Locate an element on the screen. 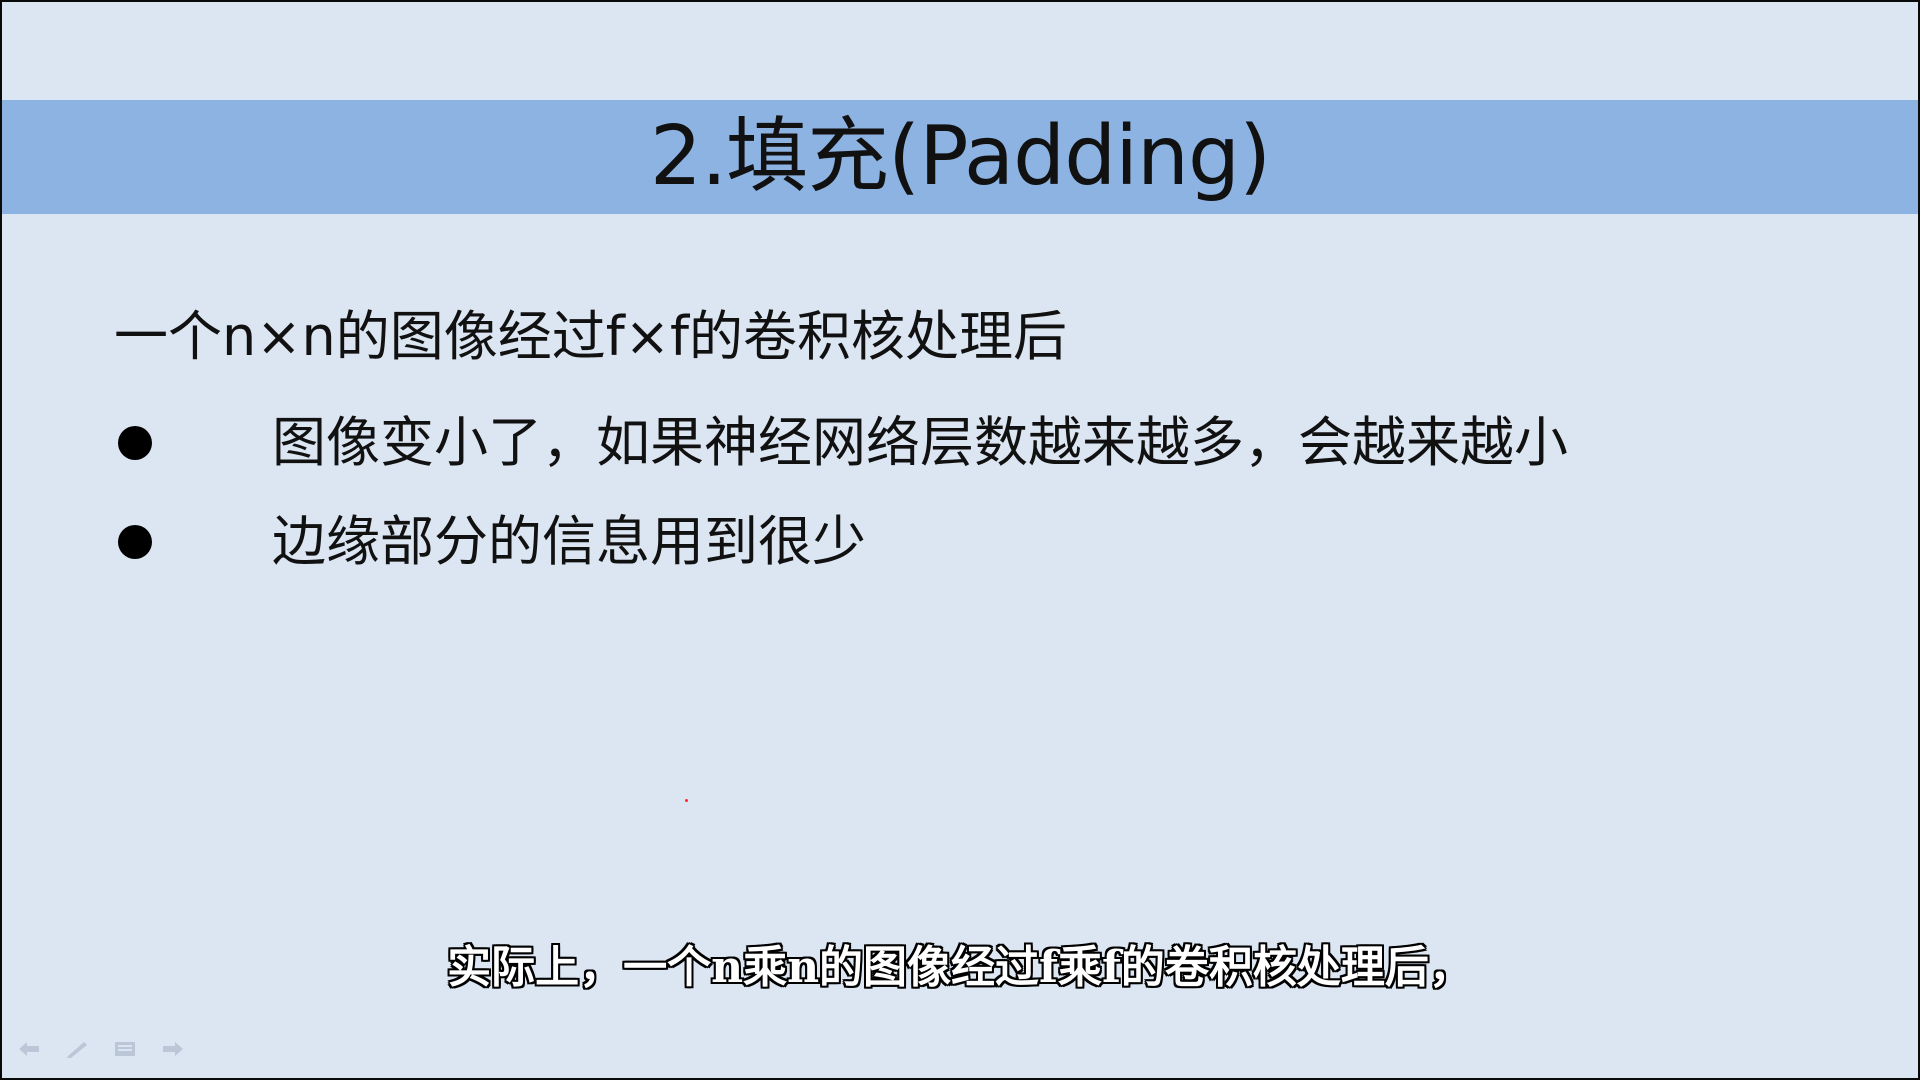 The image size is (1920, 1080). bullet-item: 图像变小了，如果神经网络层数越来越多，会越来越小 is located at coordinates (843, 443).